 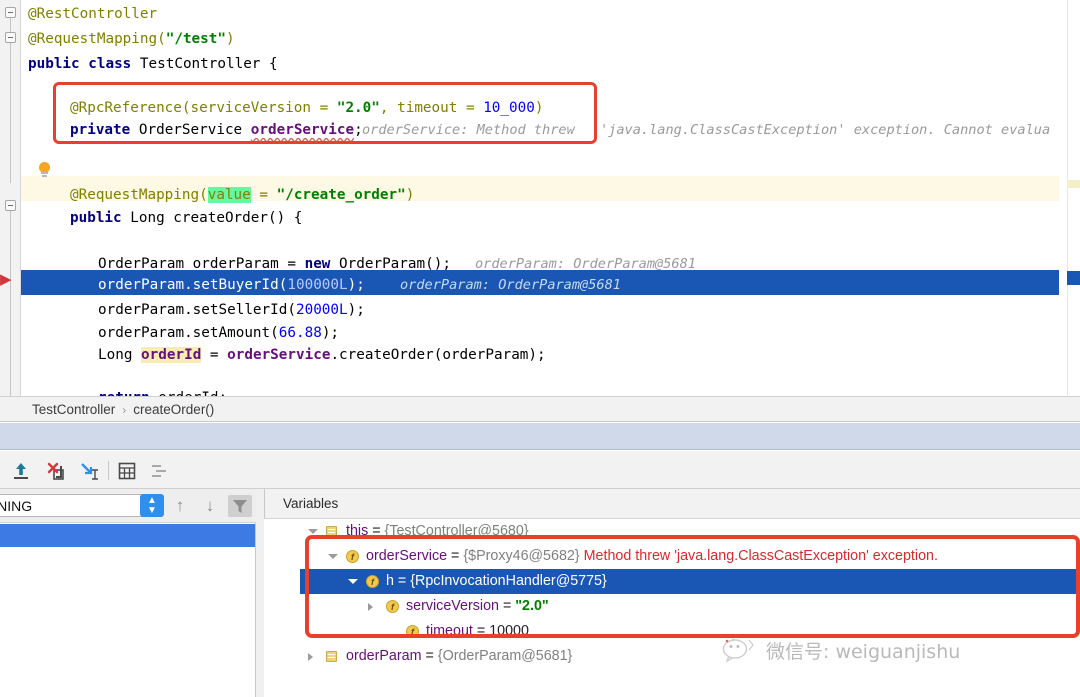 I want to click on variable-value: 10000, so click(x=509, y=631).